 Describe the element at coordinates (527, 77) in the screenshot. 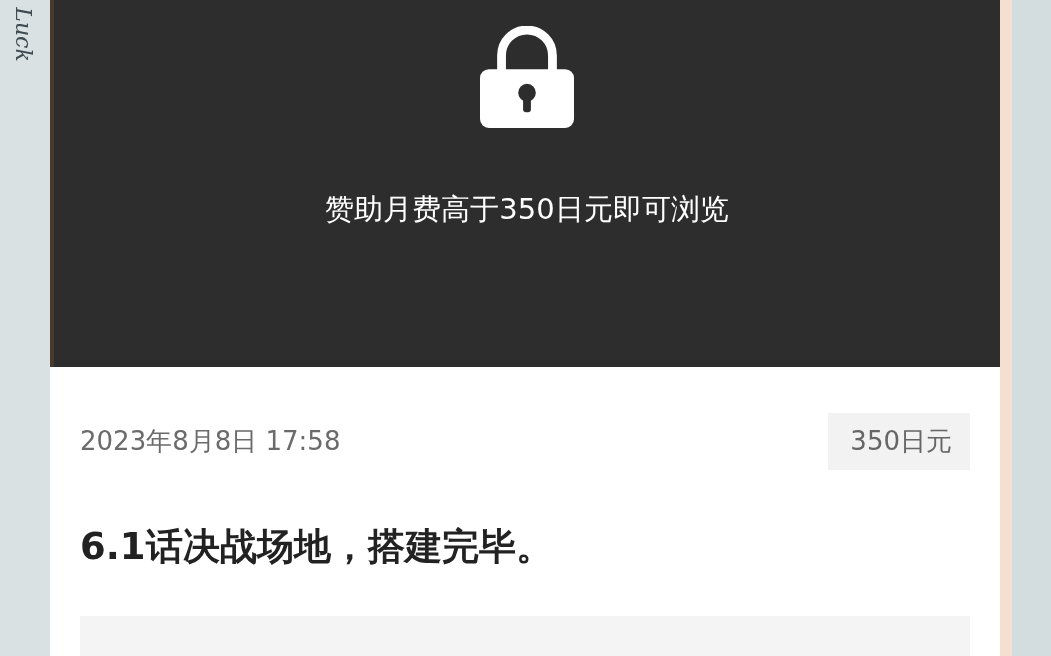

I see `lock-icon` at that location.